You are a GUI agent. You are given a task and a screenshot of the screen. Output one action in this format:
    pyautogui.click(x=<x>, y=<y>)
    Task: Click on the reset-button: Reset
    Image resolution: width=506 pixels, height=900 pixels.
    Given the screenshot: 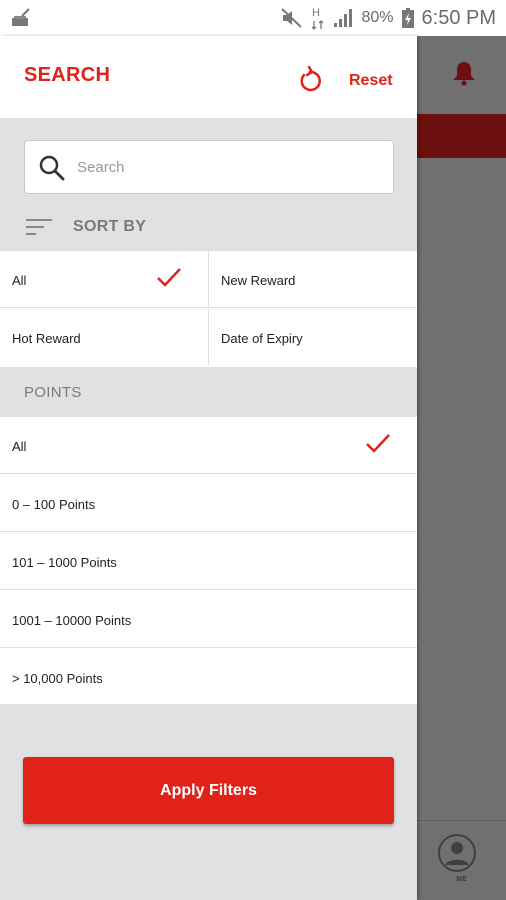 What is the action you would take?
    pyautogui.click(x=371, y=81)
    